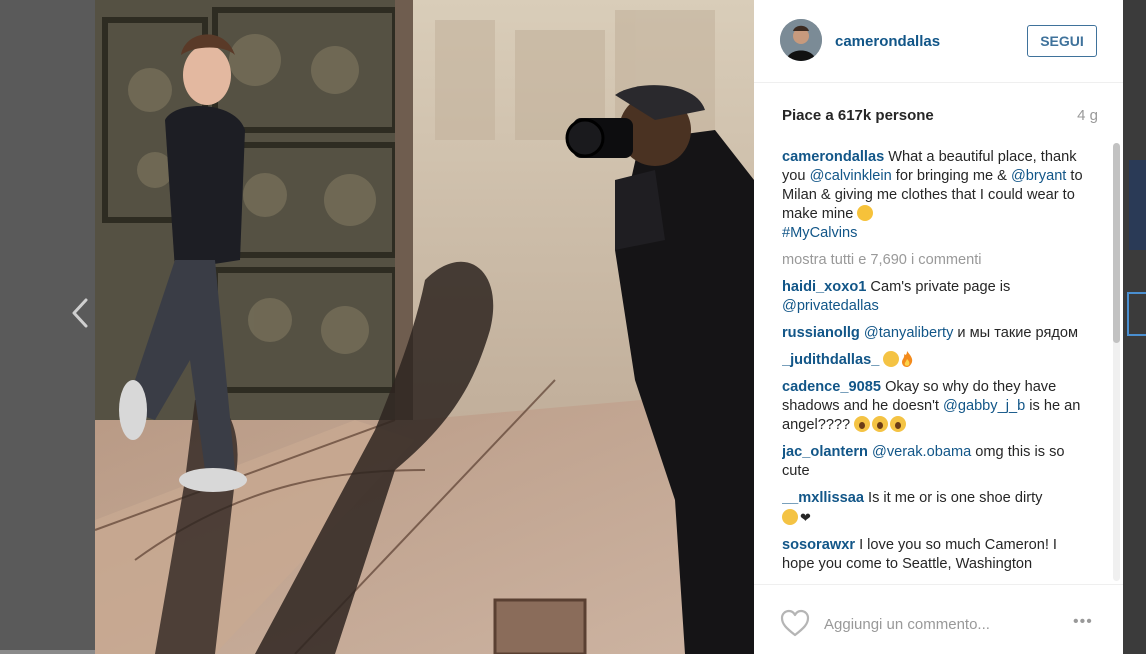  What do you see at coordinates (940, 117) in the screenshot?
I see `likes-row: Piace a 617k persone 4 g` at bounding box center [940, 117].